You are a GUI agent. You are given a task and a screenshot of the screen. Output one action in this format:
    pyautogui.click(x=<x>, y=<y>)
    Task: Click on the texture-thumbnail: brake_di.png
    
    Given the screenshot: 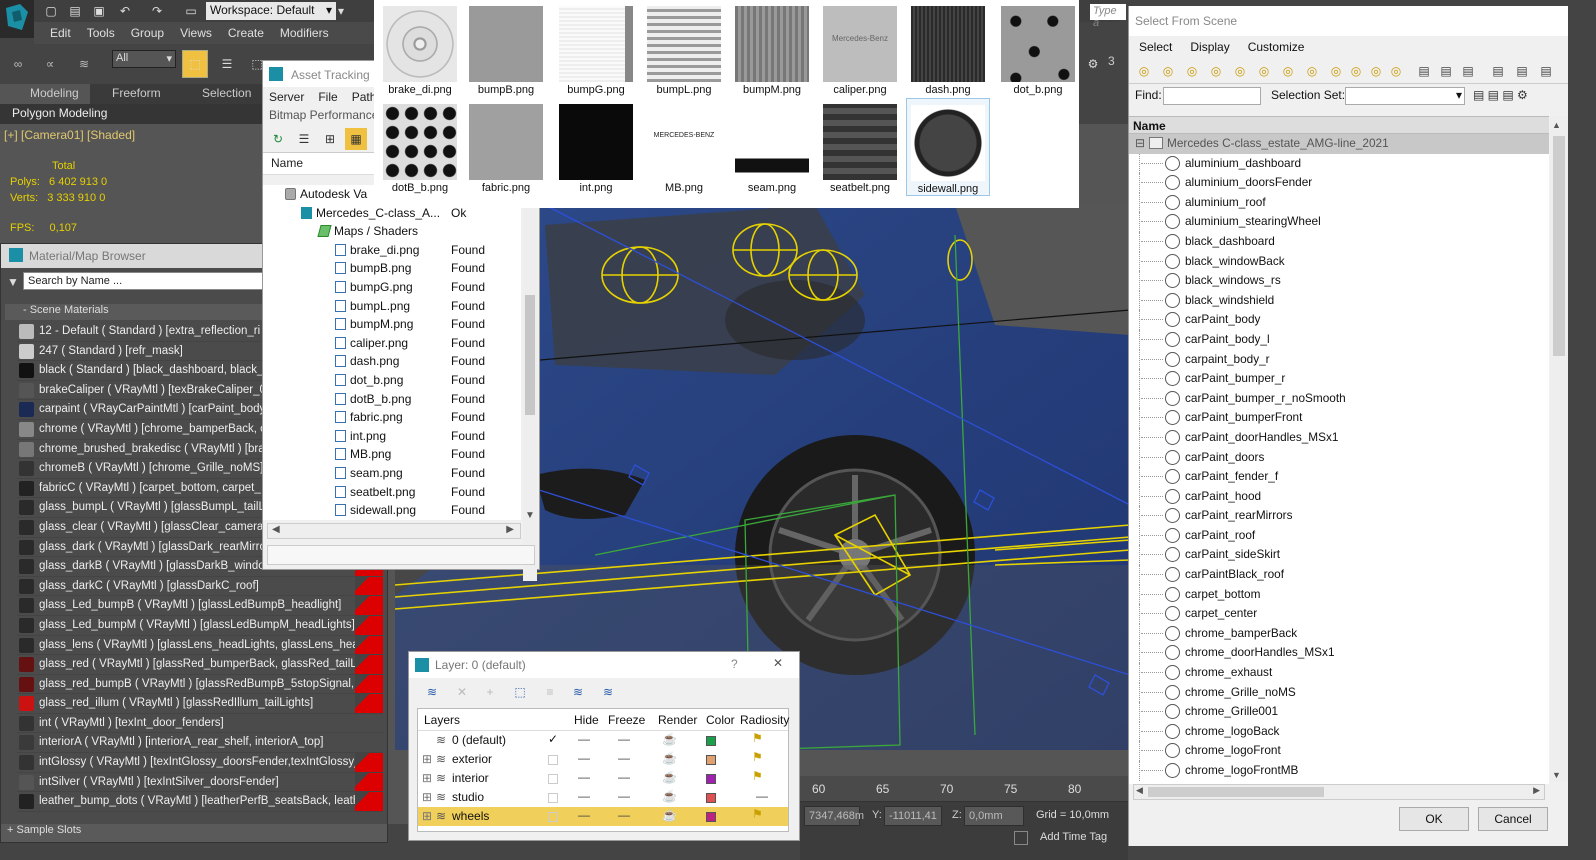 What is the action you would take?
    pyautogui.click(x=420, y=48)
    